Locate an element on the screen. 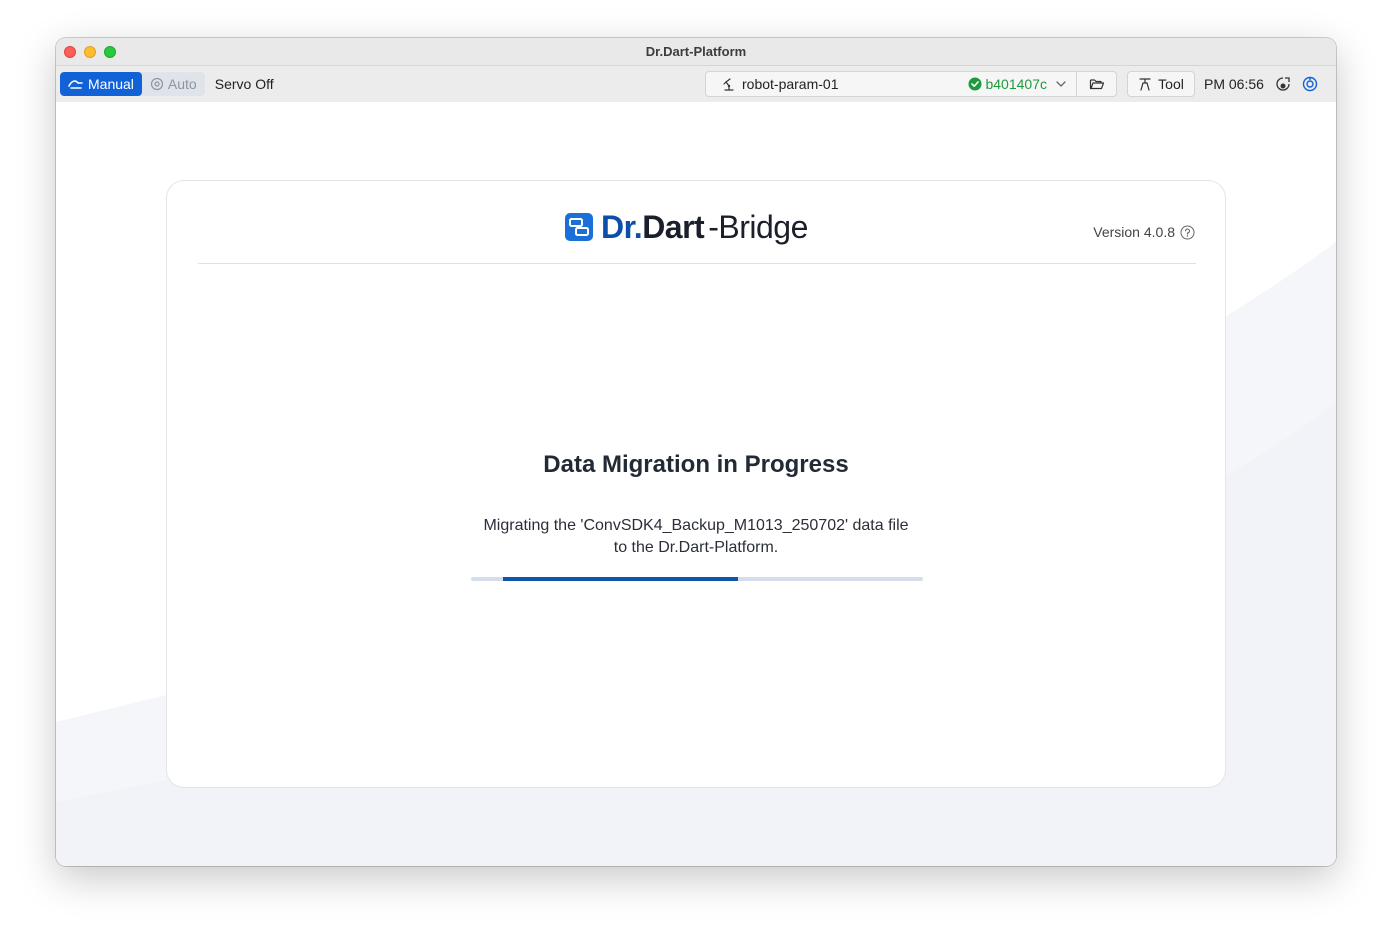 The image size is (1392, 940). logo-dr: Dr is located at coordinates (617, 226).